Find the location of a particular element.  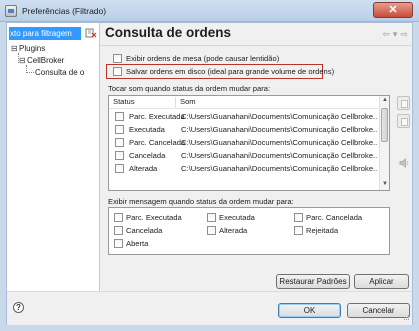

chevron-down-icon: ▾ is located at coordinates (395, 34).